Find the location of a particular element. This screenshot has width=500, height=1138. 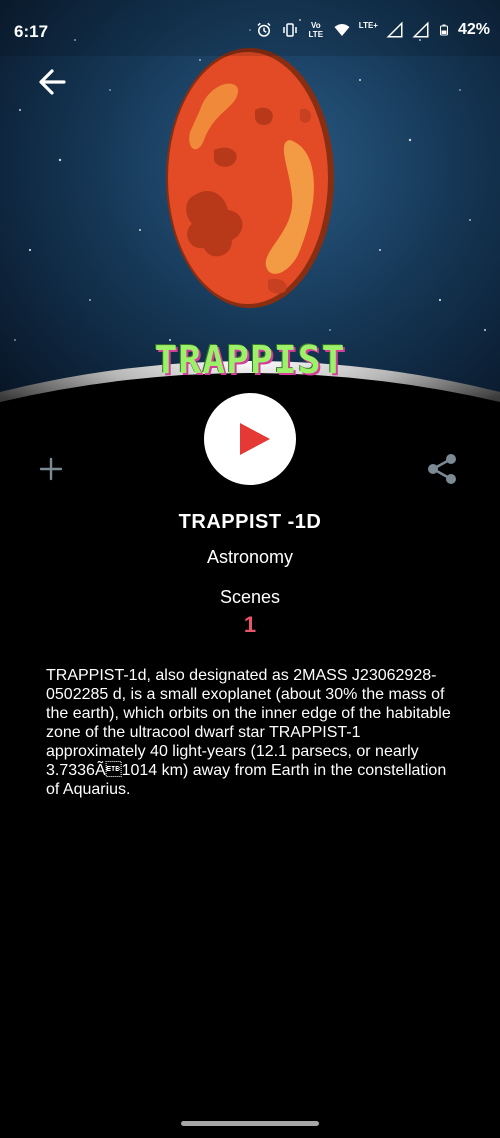

planet-illustration is located at coordinates (250, 178).